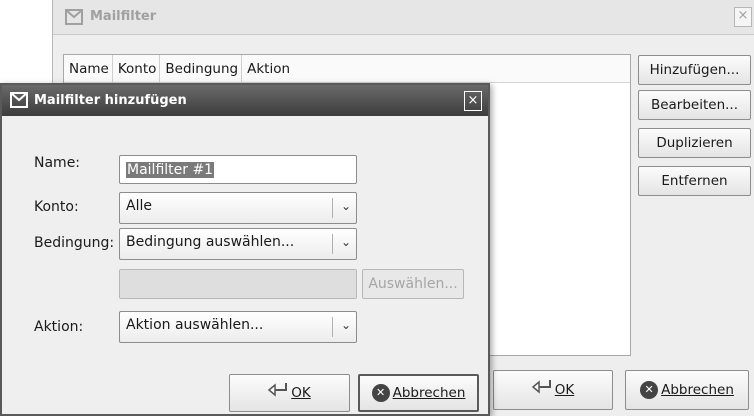  Describe the element at coordinates (74, 243) in the screenshot. I see `condition-label: Bedingung:` at that location.